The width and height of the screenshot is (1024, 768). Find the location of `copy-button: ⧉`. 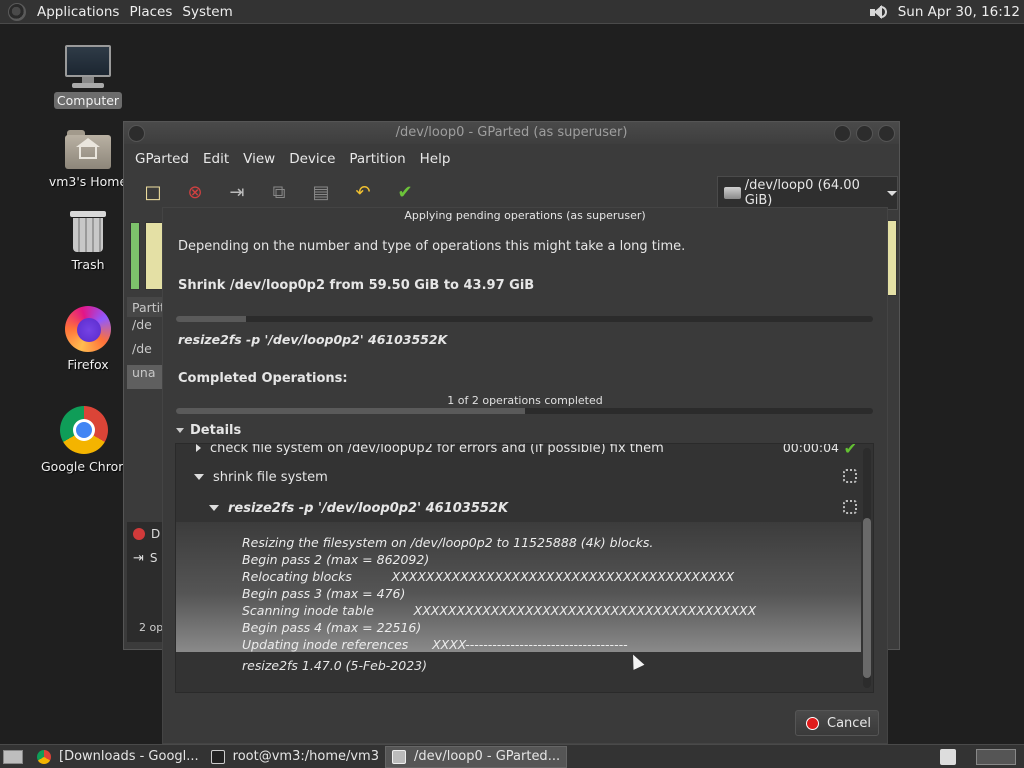

copy-button: ⧉ is located at coordinates (279, 192).